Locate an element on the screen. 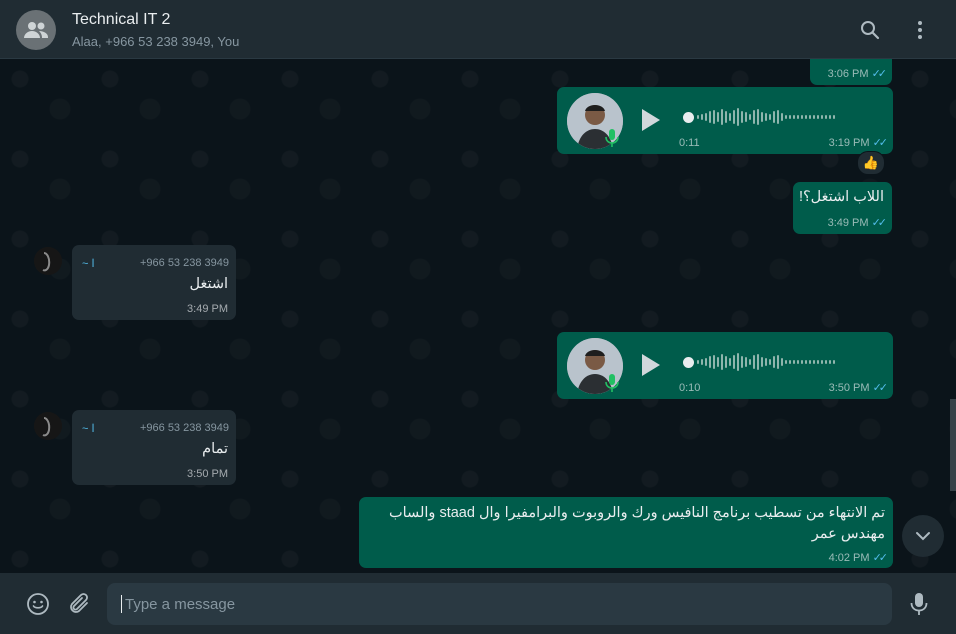 The height and width of the screenshot is (634, 956). menu-icon is located at coordinates (920, 30).